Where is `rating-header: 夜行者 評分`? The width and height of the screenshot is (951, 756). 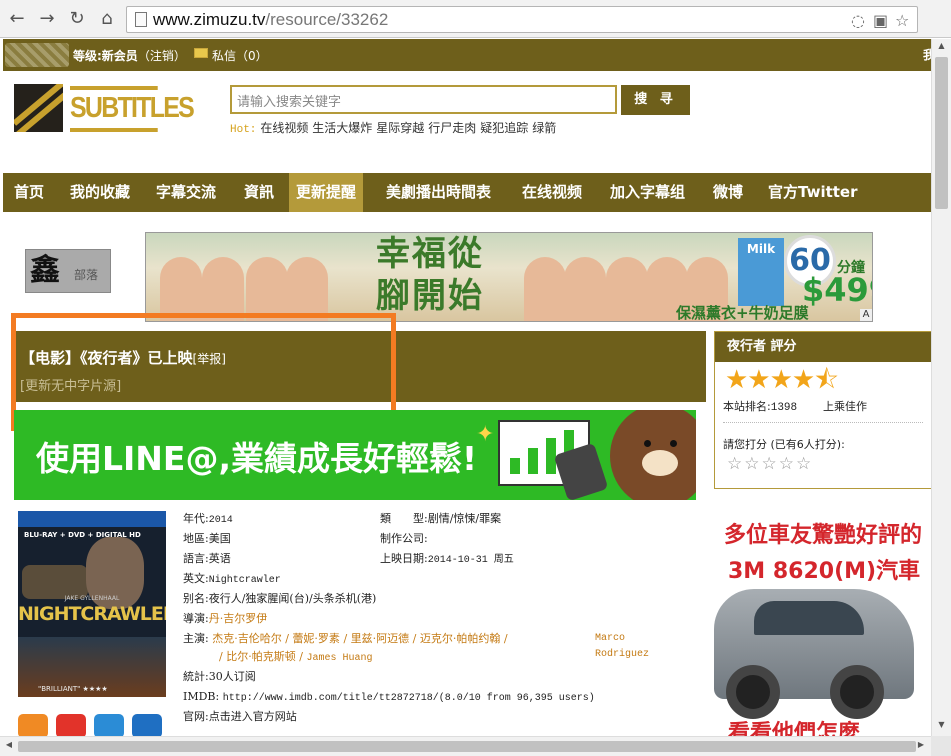
rating-header: 夜行者 評分 is located at coordinates (823, 347).